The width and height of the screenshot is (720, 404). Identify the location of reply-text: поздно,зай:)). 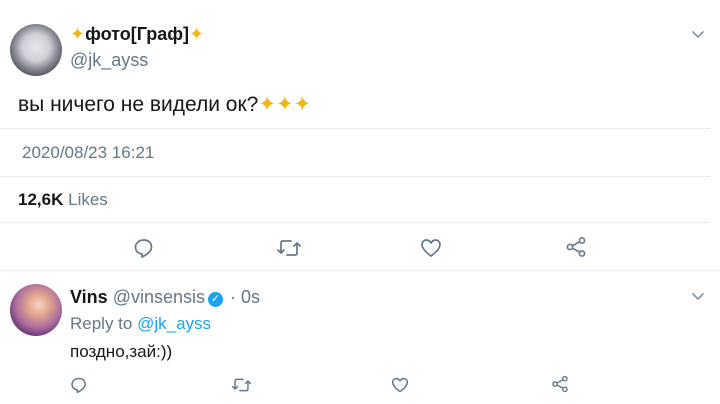
(121, 351).